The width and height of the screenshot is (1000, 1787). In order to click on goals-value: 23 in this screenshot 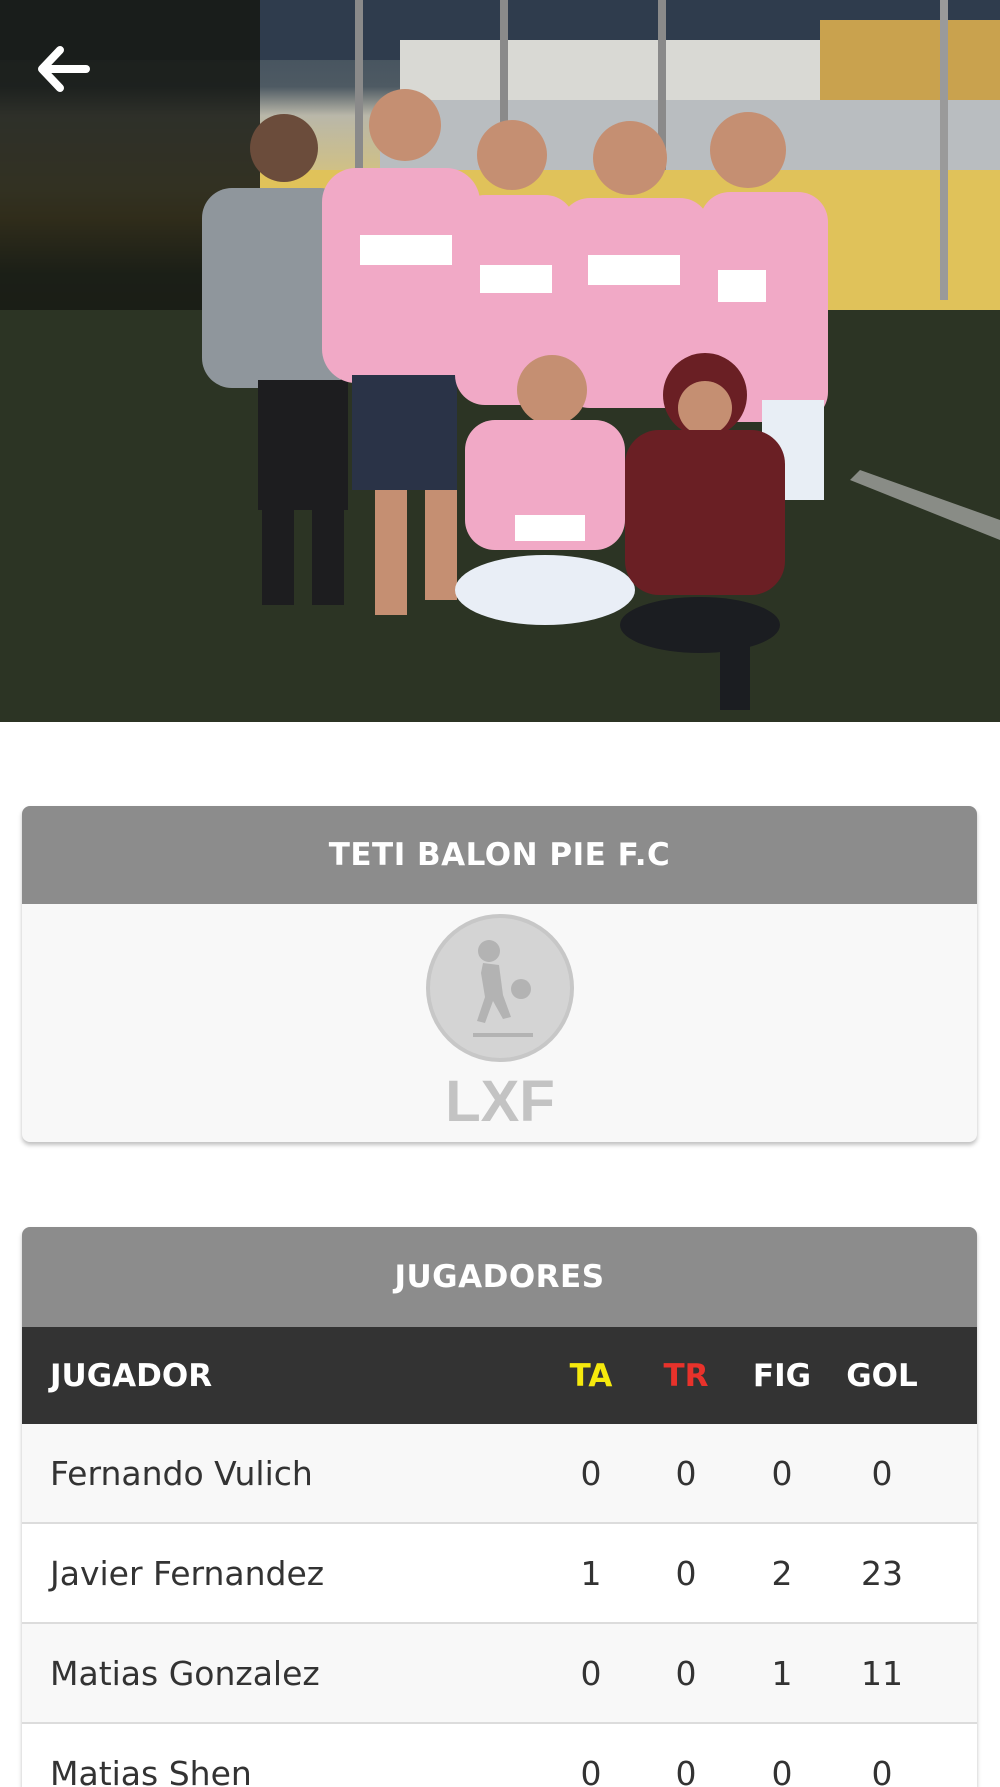, I will do `click(882, 1573)`.